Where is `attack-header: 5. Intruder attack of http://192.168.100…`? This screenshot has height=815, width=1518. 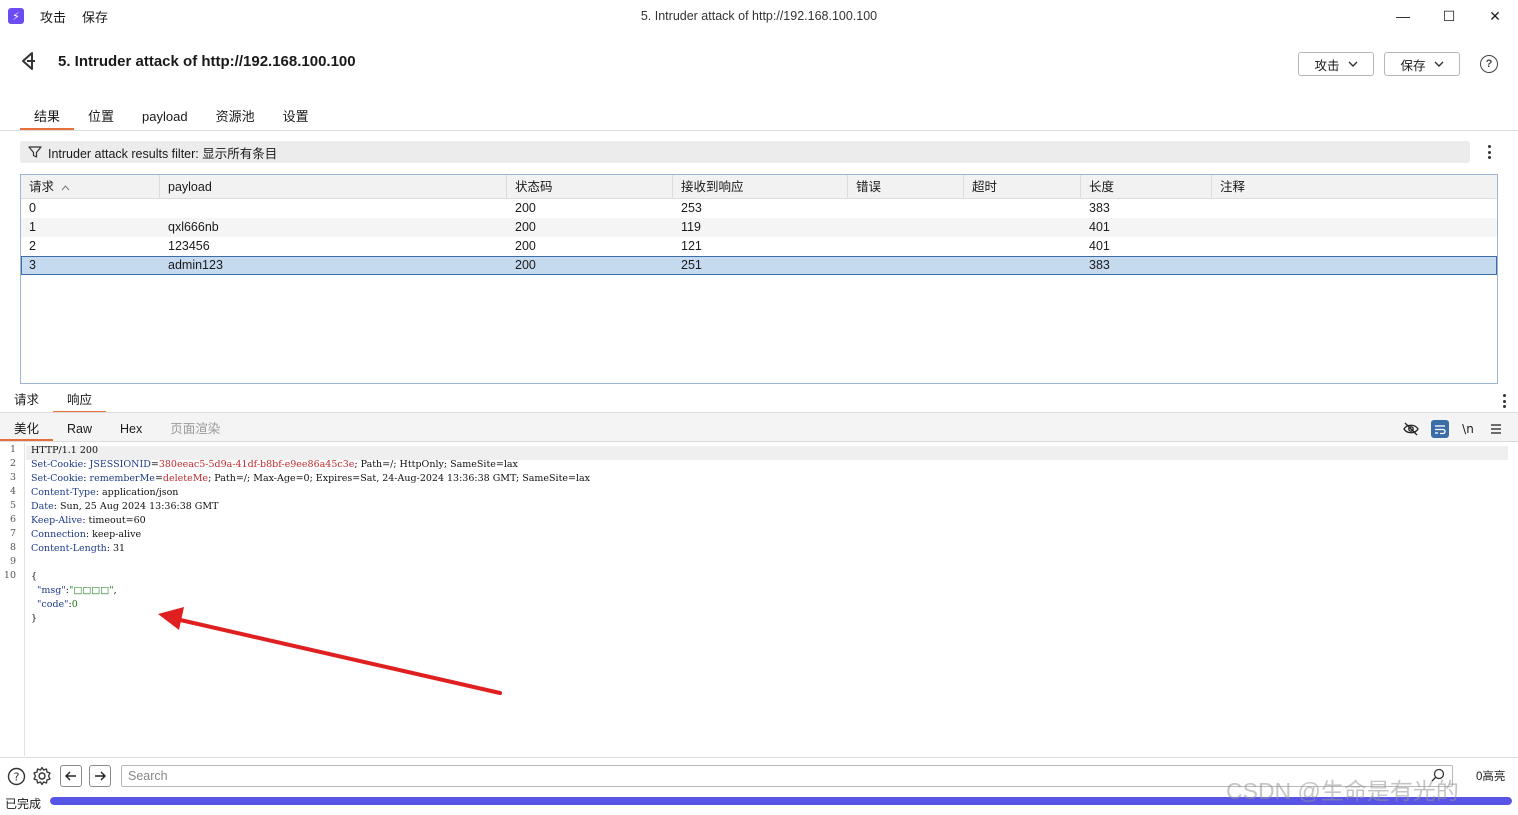
attack-header: 5. Intruder attack of http://192.168.100… is located at coordinates (759, 62).